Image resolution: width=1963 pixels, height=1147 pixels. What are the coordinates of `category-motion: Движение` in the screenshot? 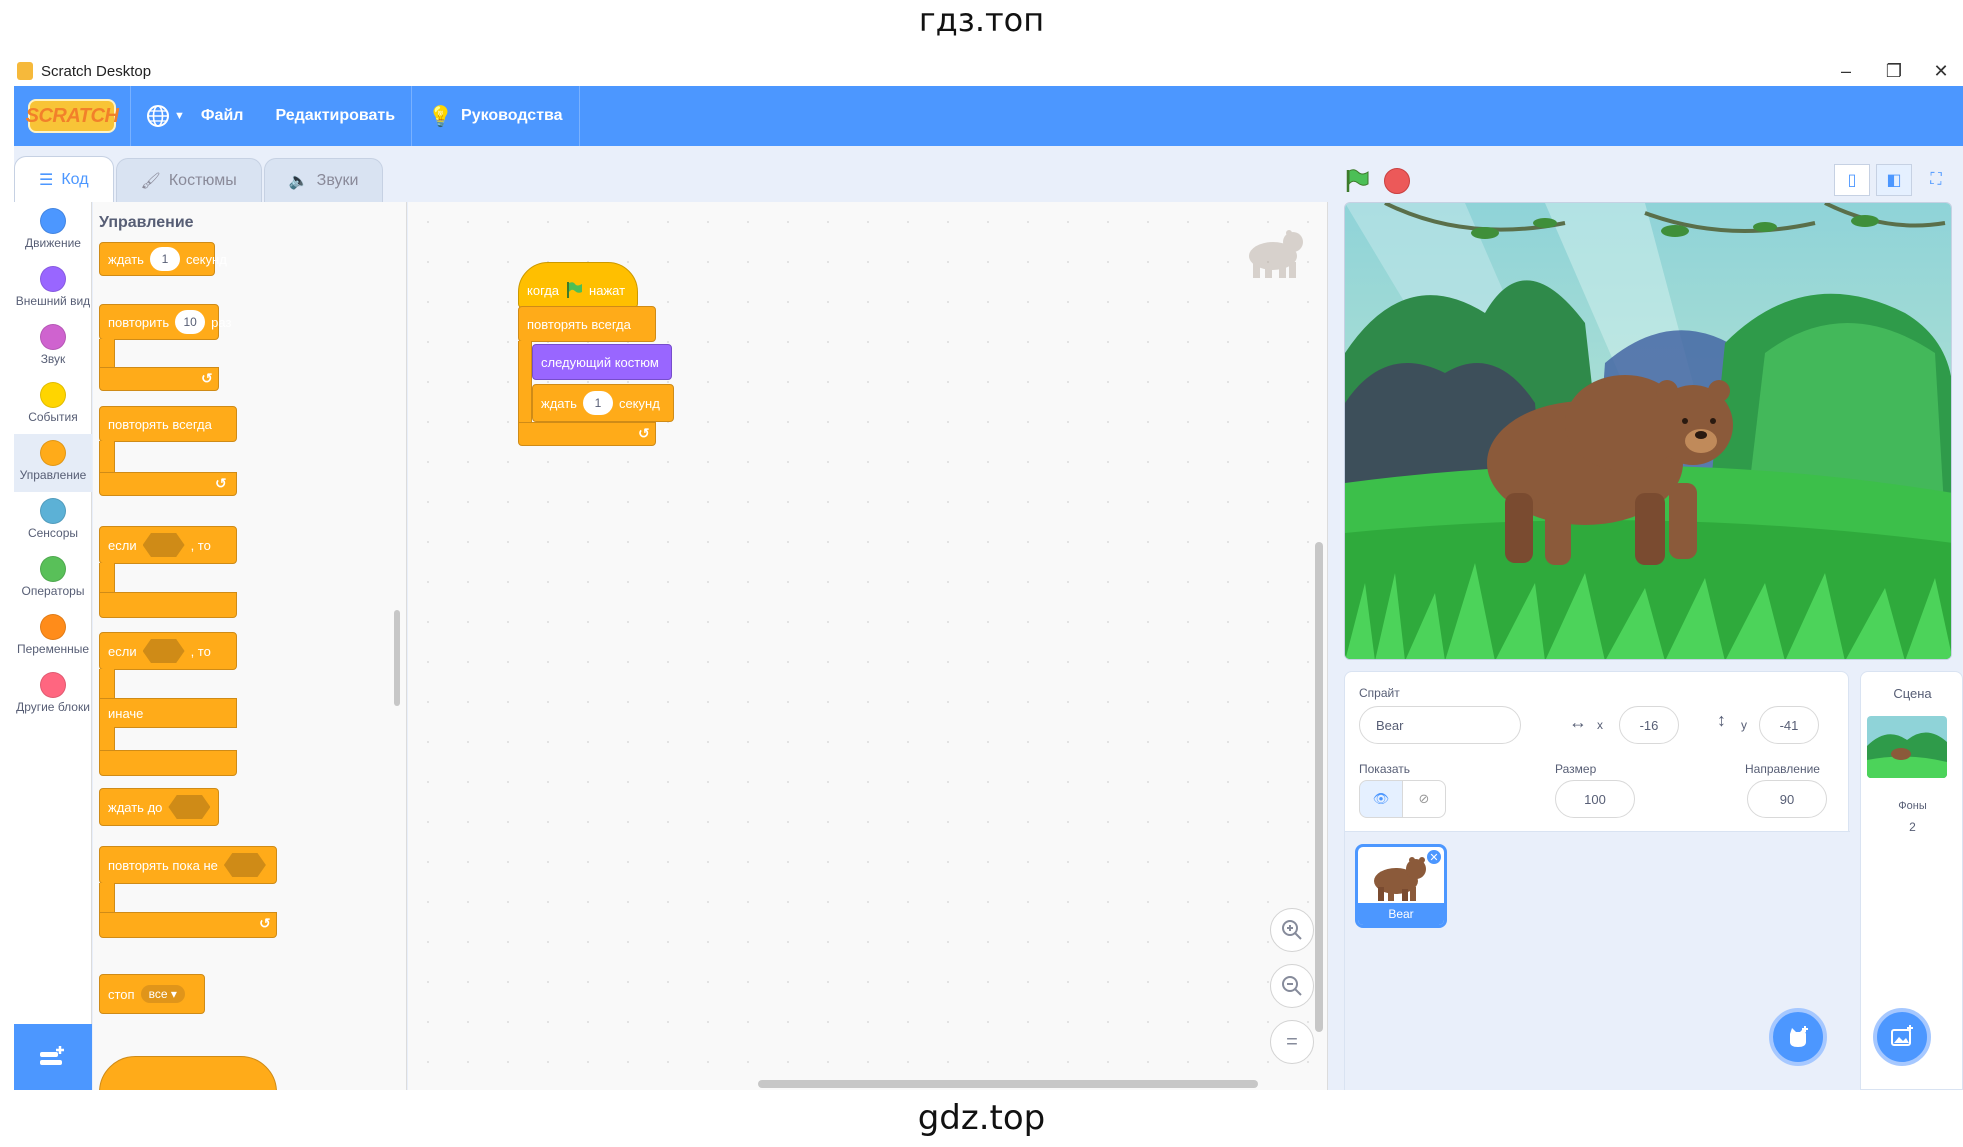 It's located at (53, 231).